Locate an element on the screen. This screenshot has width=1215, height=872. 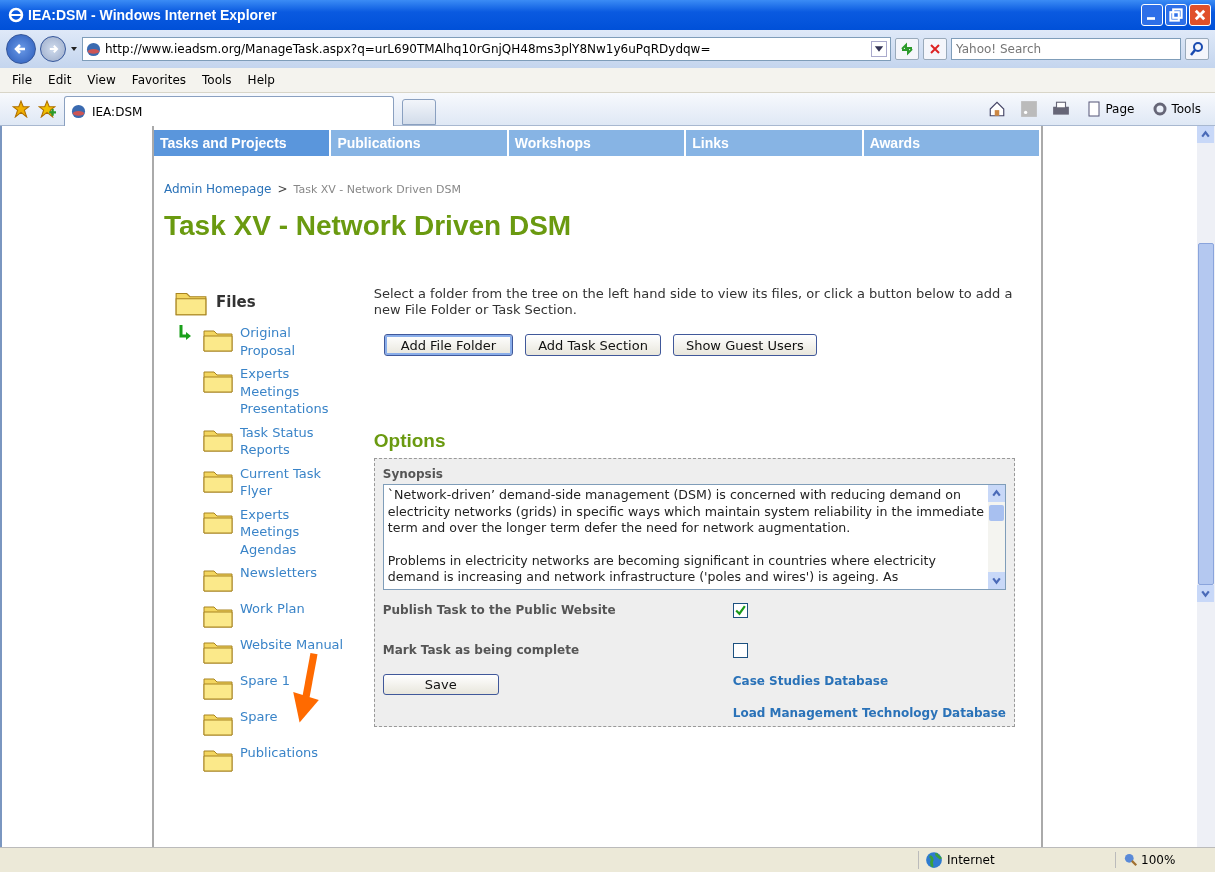
folder-link: Spare 1 is located at coordinates (294, 681).